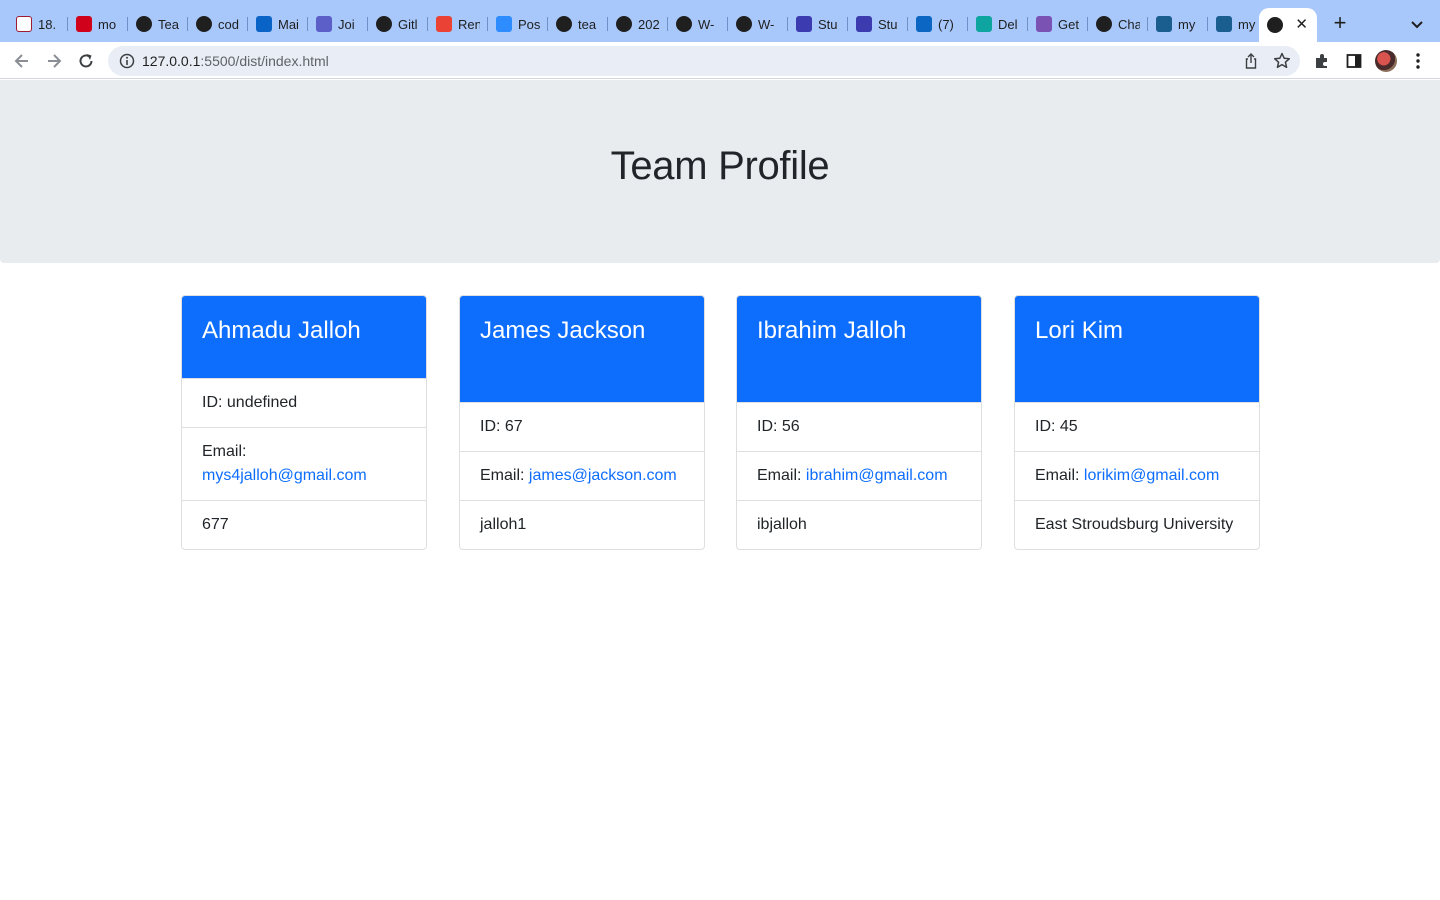 This screenshot has height=900, width=1440. I want to click on side-panel-button, so click(1354, 61).